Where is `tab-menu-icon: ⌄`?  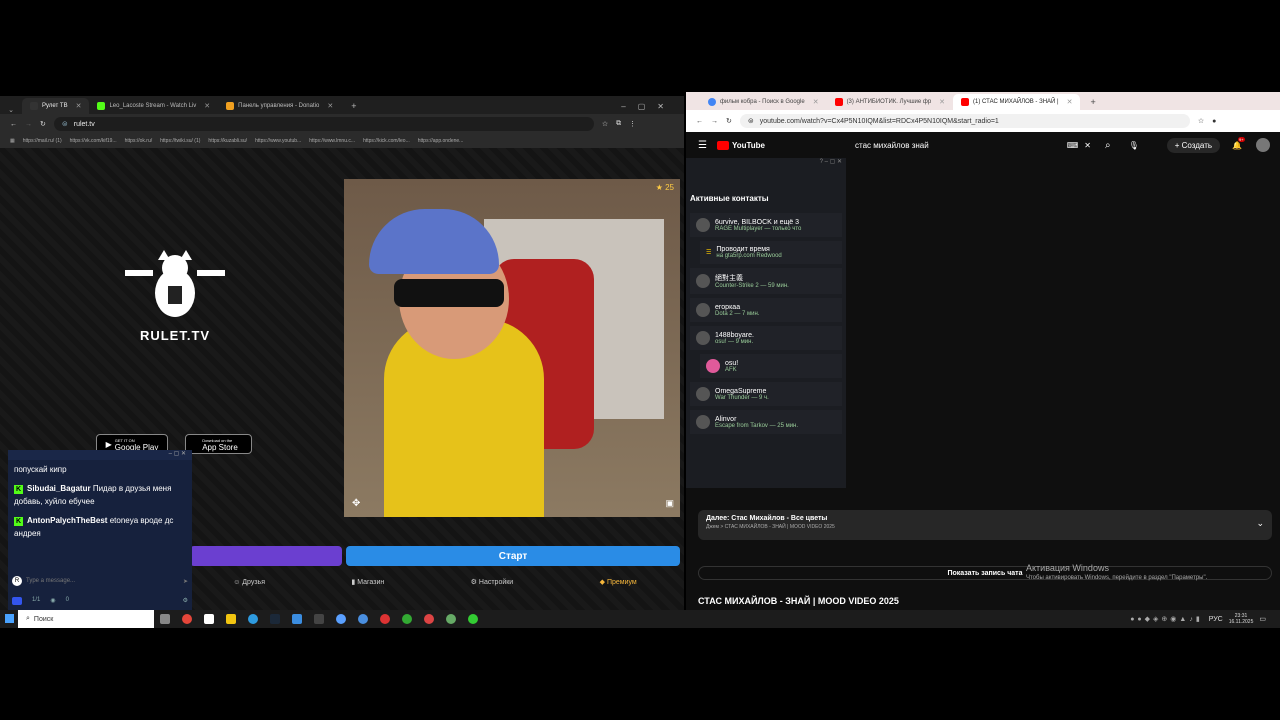
tab-menu-icon: ⌄ is located at coordinates (11, 110).